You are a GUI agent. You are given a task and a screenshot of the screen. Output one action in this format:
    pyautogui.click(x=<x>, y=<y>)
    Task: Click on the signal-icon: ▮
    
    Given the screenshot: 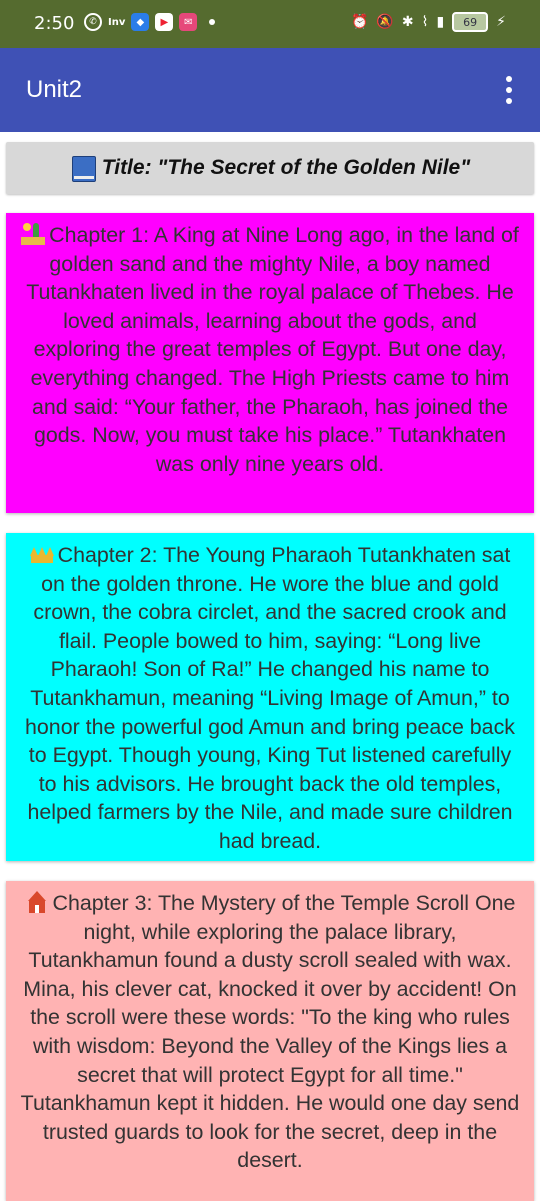 What is the action you would take?
    pyautogui.click(x=440, y=22)
    